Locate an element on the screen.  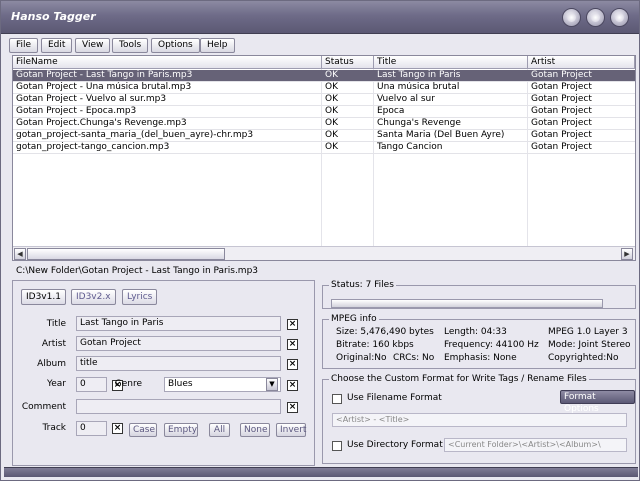
menu-file: File is located at coordinates (24, 45).